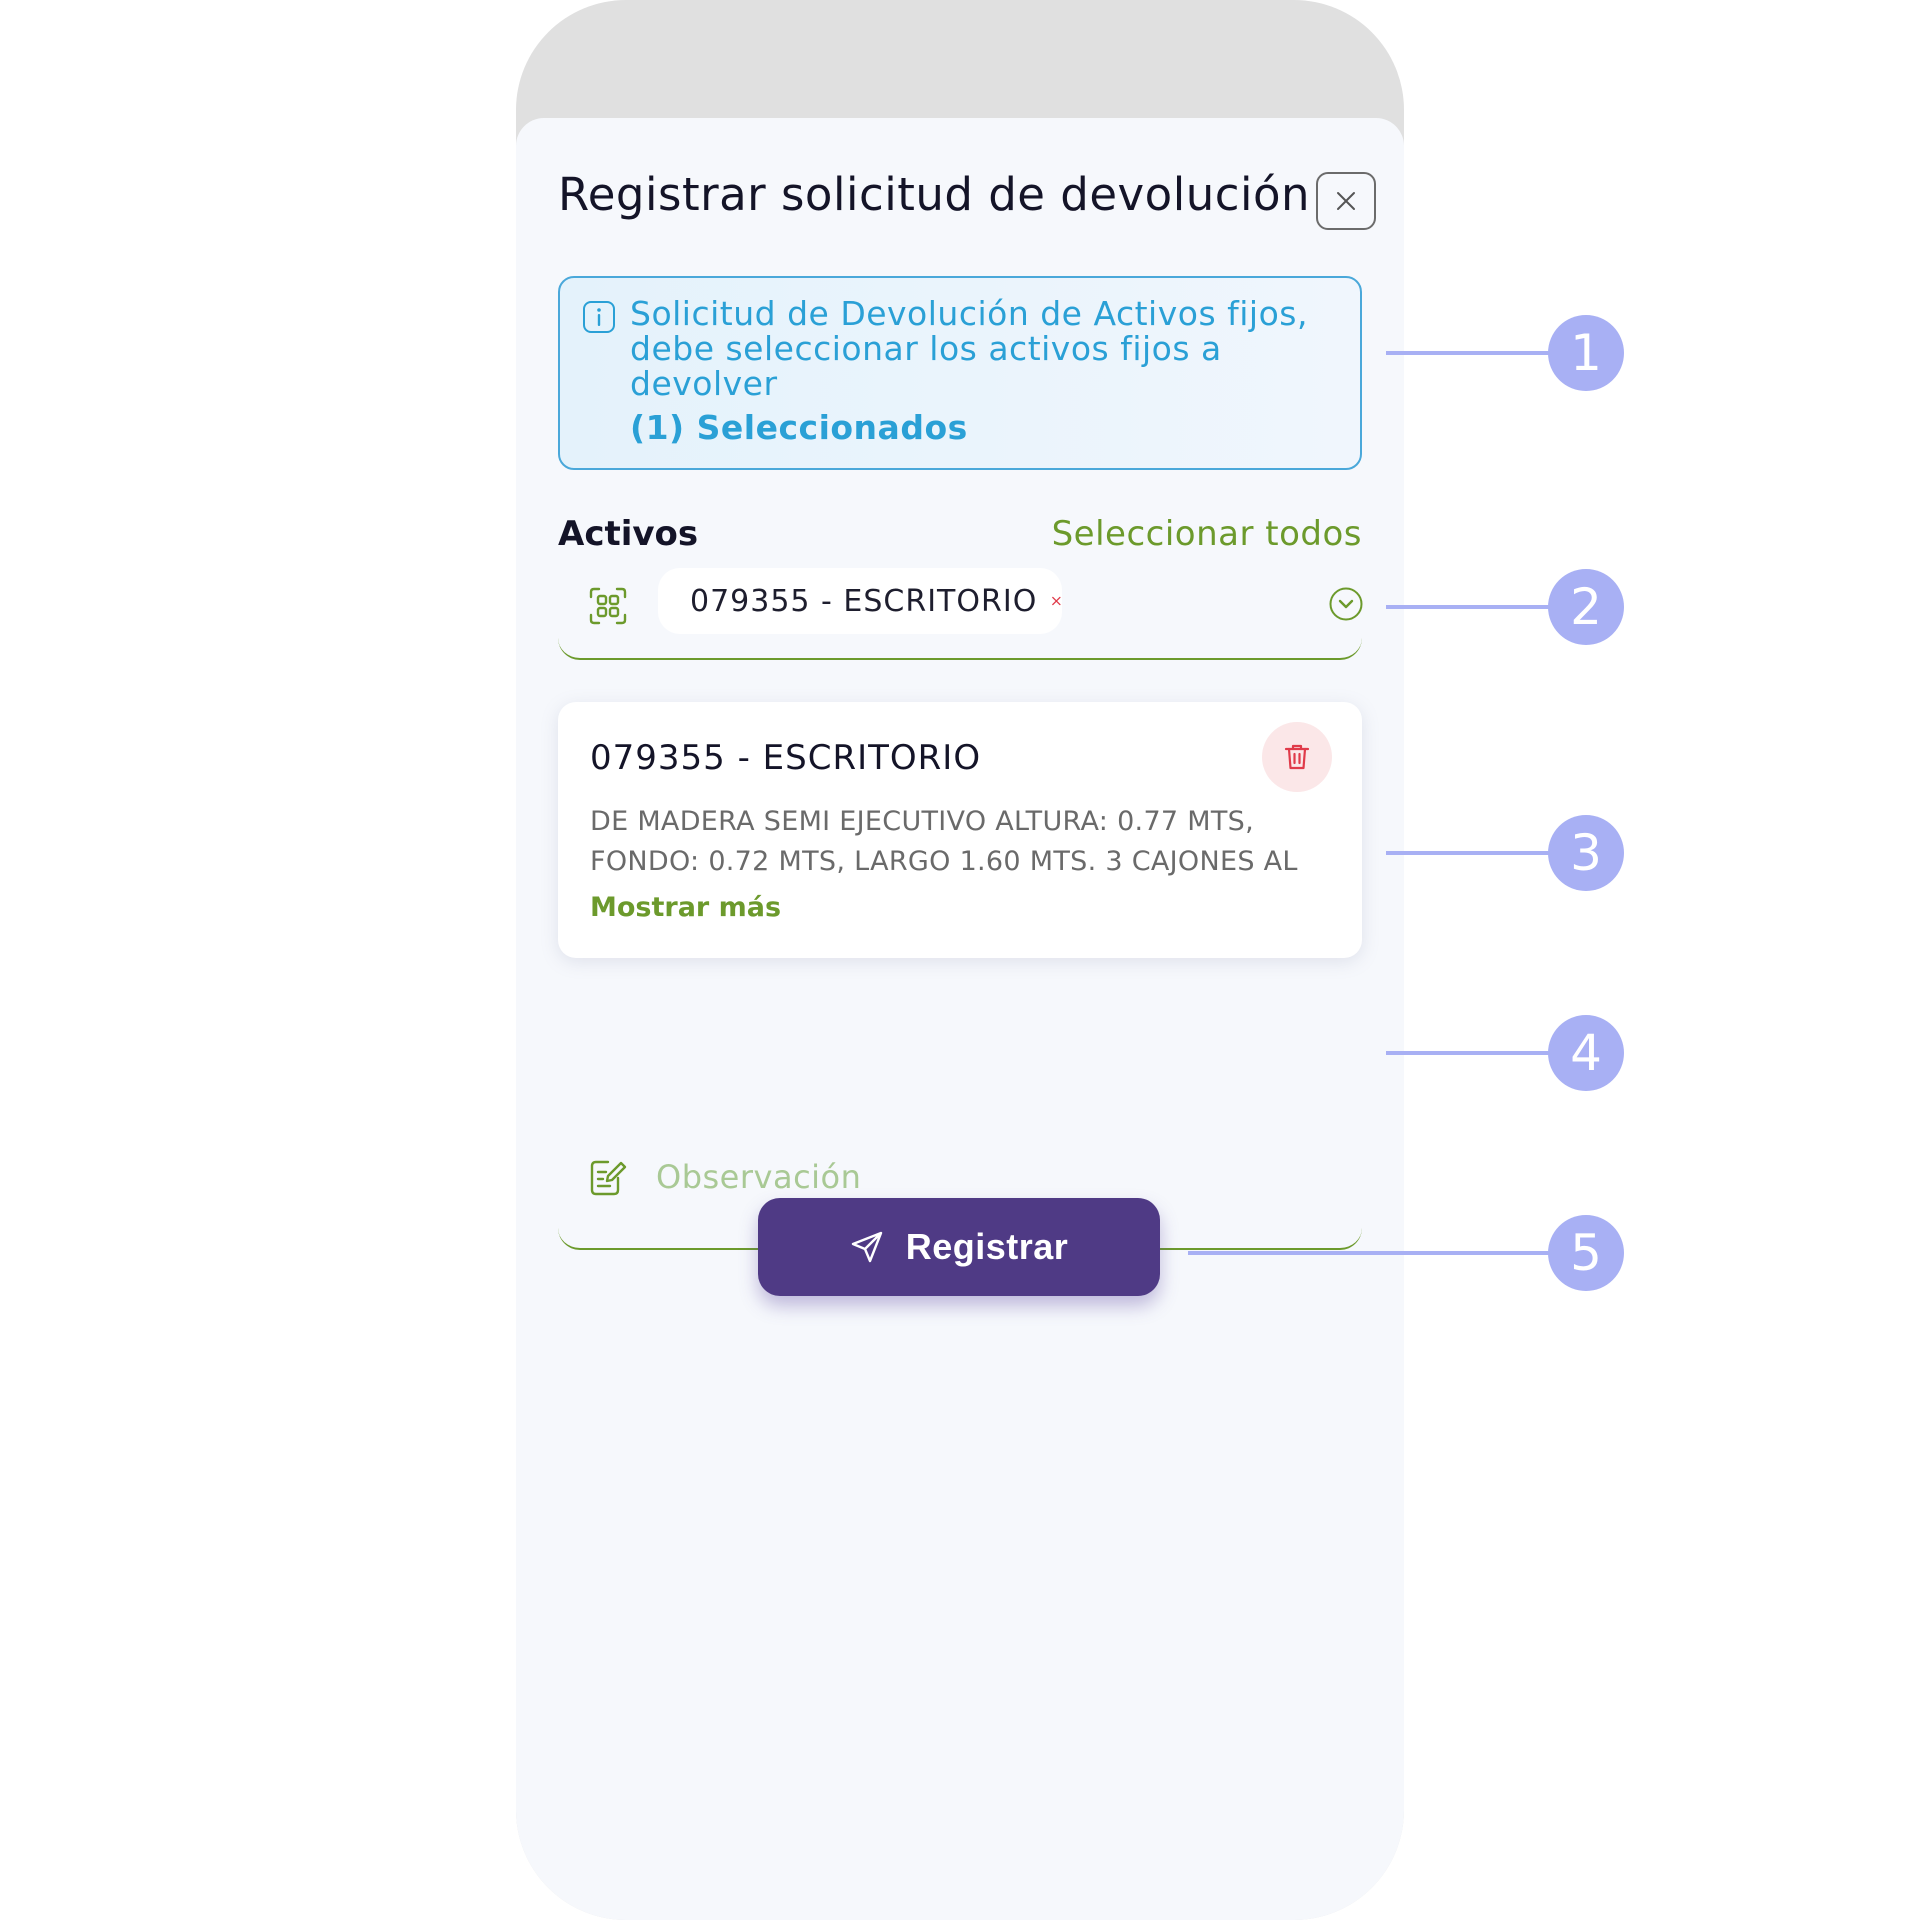  What do you see at coordinates (1586, 607) in the screenshot?
I see `callout-badge-2: 2` at bounding box center [1586, 607].